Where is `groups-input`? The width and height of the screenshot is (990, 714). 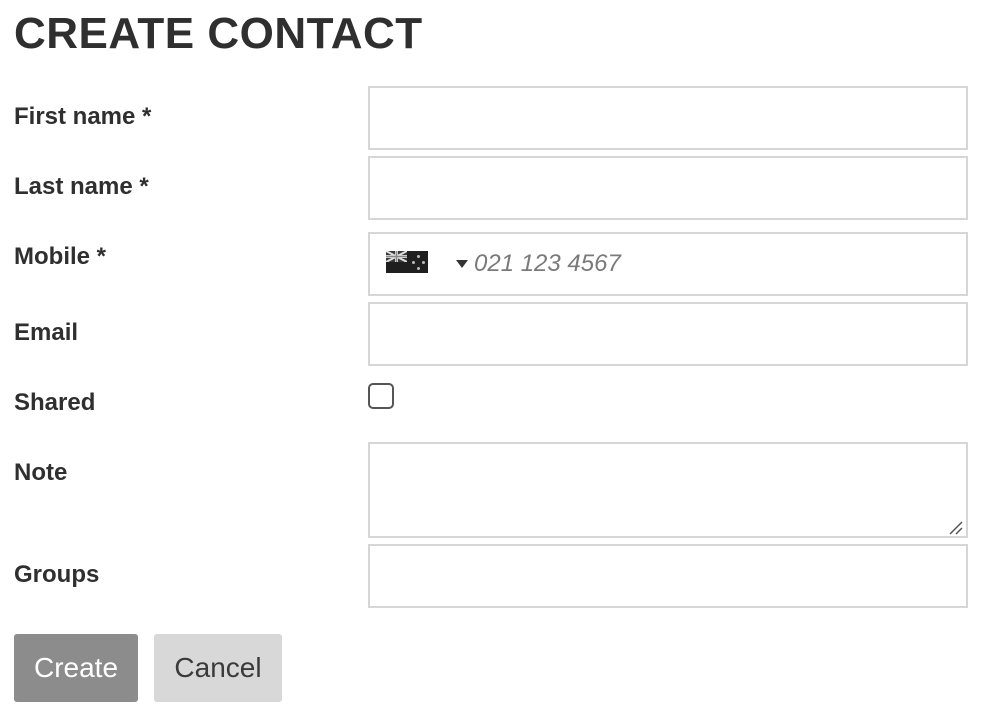 groups-input is located at coordinates (668, 576).